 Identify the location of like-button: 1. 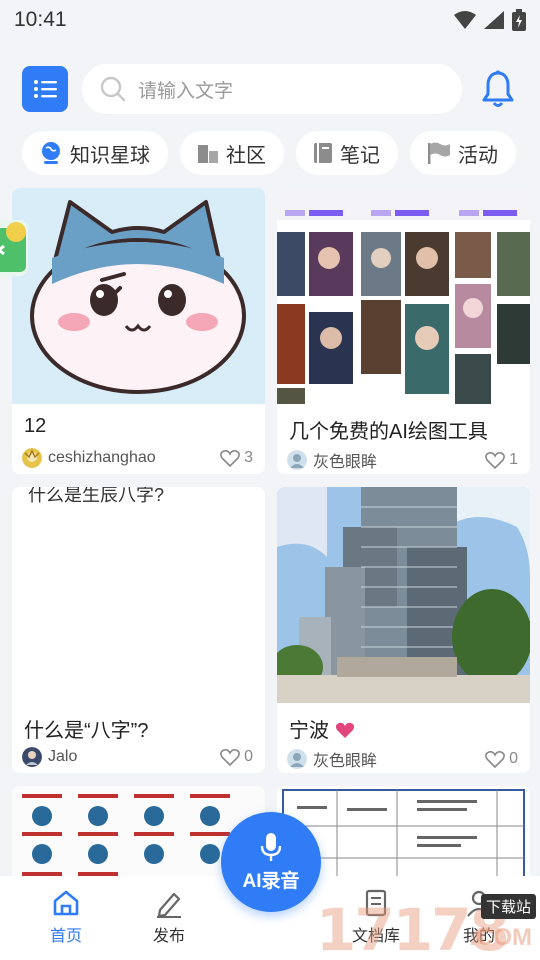
(501, 460).